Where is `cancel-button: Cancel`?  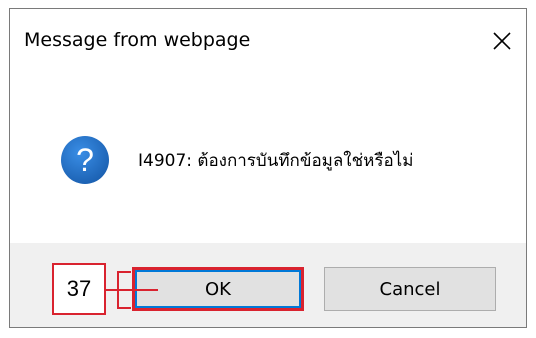 cancel-button: Cancel is located at coordinates (410, 289).